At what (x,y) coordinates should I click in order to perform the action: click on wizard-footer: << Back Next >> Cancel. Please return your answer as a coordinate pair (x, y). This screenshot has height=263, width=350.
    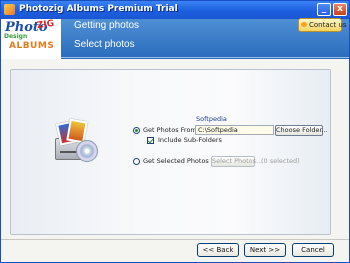
    Looking at the image, I should click on (175, 251).